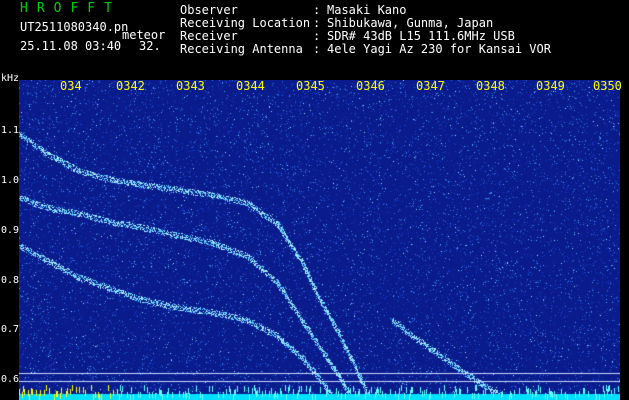 This screenshot has height=400, width=629. Describe the element at coordinates (370, 86) in the screenshot. I see `x-tick-label: 0346` at that location.